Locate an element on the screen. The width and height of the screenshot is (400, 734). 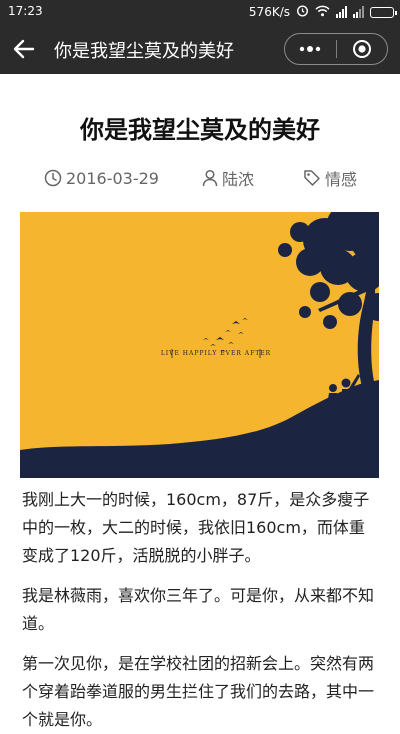
close-button is located at coordinates (362, 49).